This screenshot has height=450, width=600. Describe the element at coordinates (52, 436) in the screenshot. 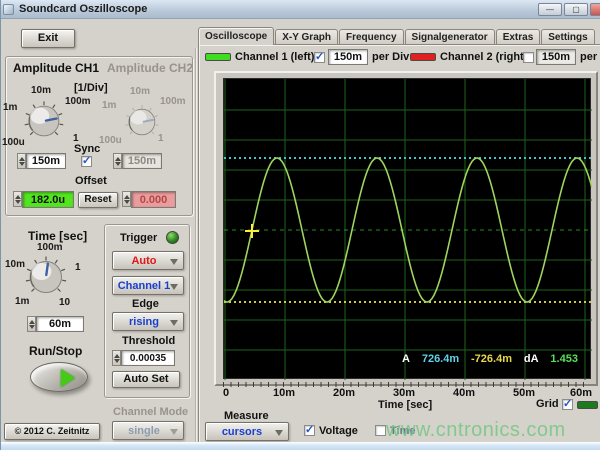

I see `copyright-bar: © 2012 C. Zeitnitz V1.41` at that location.